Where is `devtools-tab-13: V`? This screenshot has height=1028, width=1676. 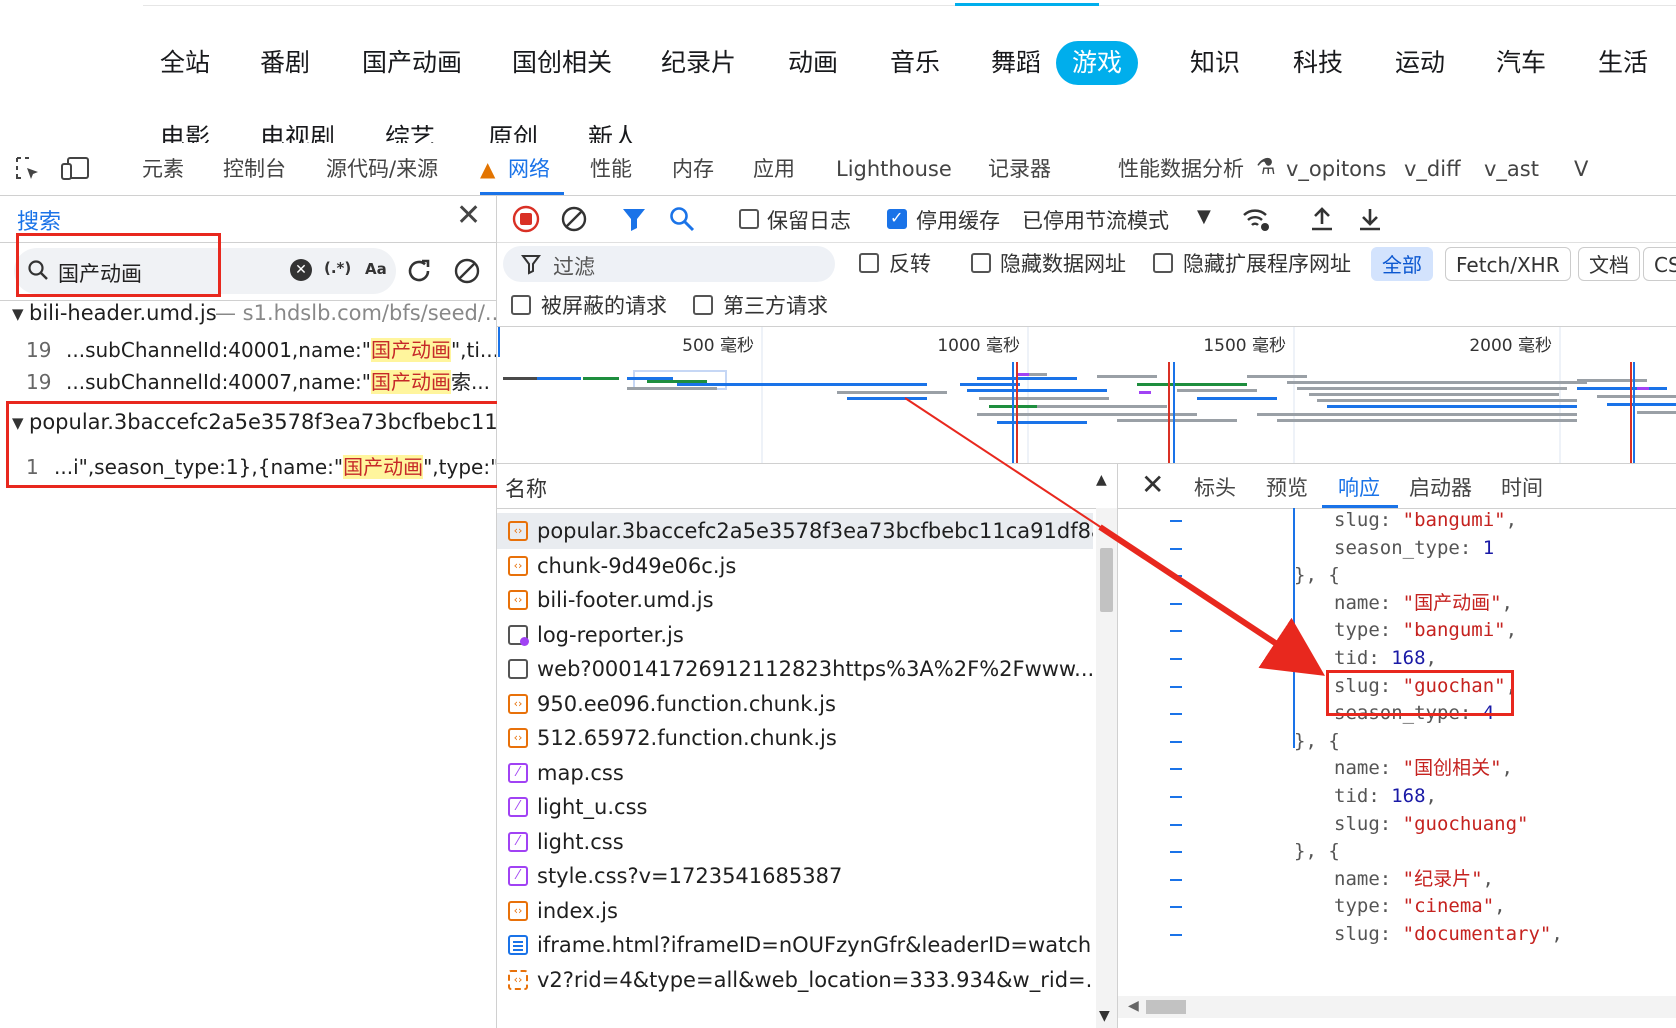
devtools-tab-13: V is located at coordinates (1581, 169).